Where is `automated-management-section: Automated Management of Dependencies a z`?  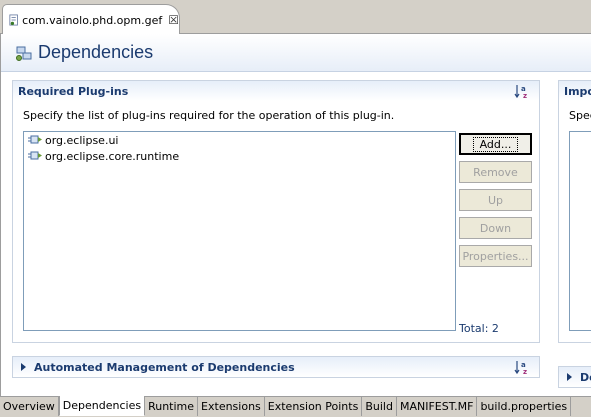
automated-management-section: Automated Management of Dependencies a z is located at coordinates (276, 367).